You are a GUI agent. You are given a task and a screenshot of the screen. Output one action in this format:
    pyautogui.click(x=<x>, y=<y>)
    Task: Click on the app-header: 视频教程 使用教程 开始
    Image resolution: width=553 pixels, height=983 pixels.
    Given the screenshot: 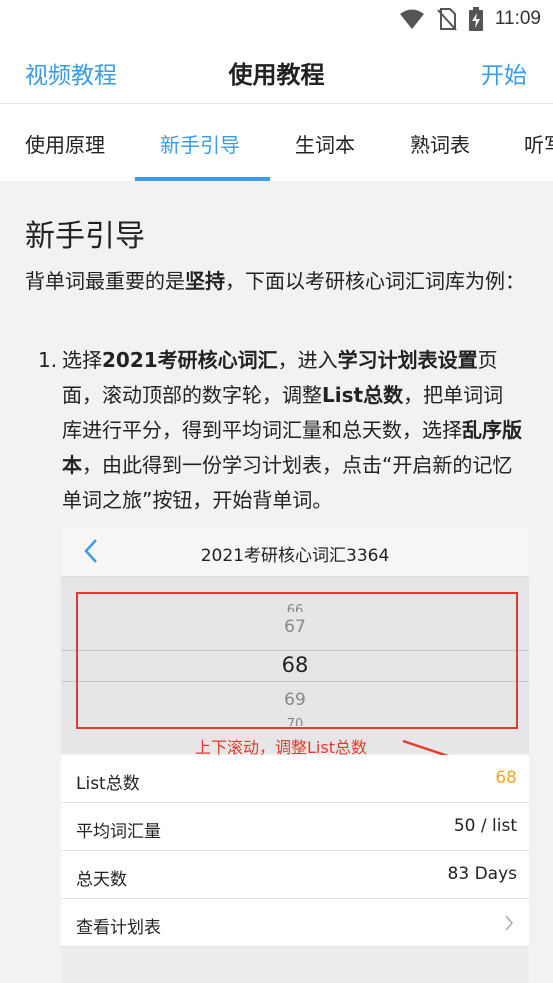 What is the action you would take?
    pyautogui.click(x=276, y=71)
    